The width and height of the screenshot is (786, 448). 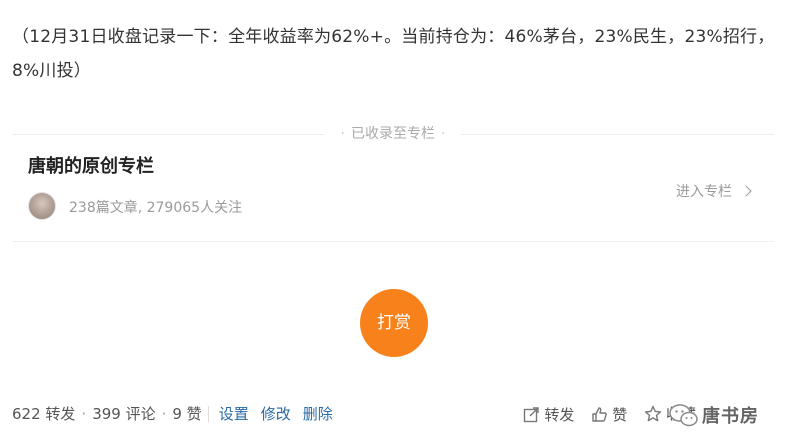 What do you see at coordinates (43, 414) in the screenshot?
I see `repost-count: 622 转发` at bounding box center [43, 414].